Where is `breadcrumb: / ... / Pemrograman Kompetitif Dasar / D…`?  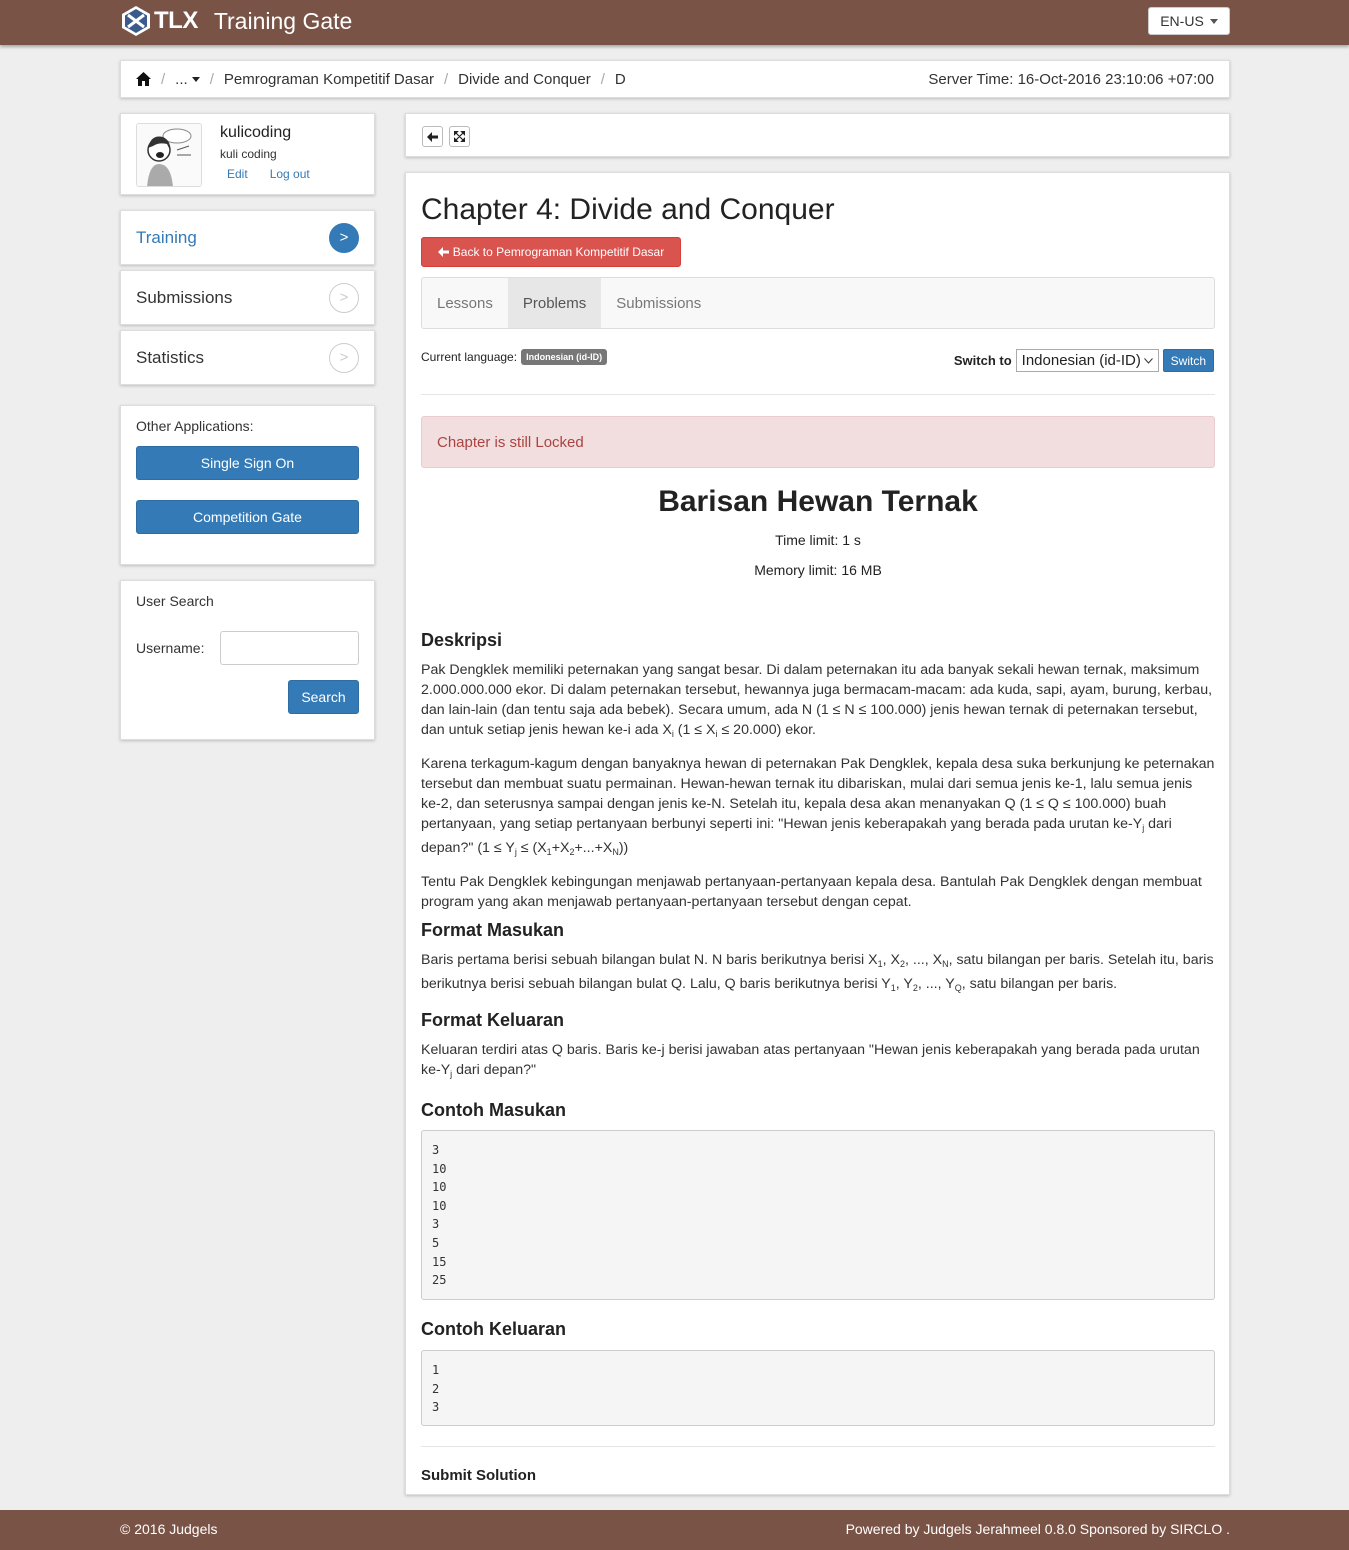
breadcrumb: / ... / Pemrograman Kompetitif Dasar / D… is located at coordinates (675, 79).